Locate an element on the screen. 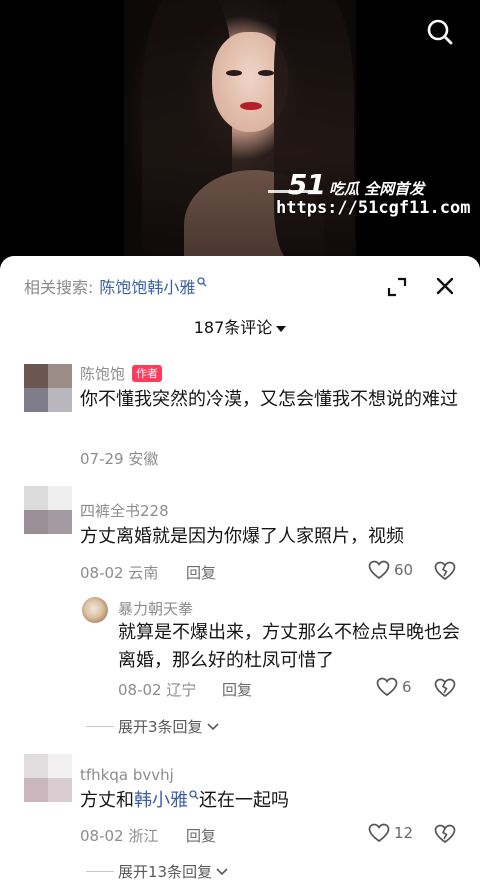 The width and height of the screenshot is (480, 888). comment-text: 方丈和韩小雅 还在一起吗 is located at coordinates (270, 801).